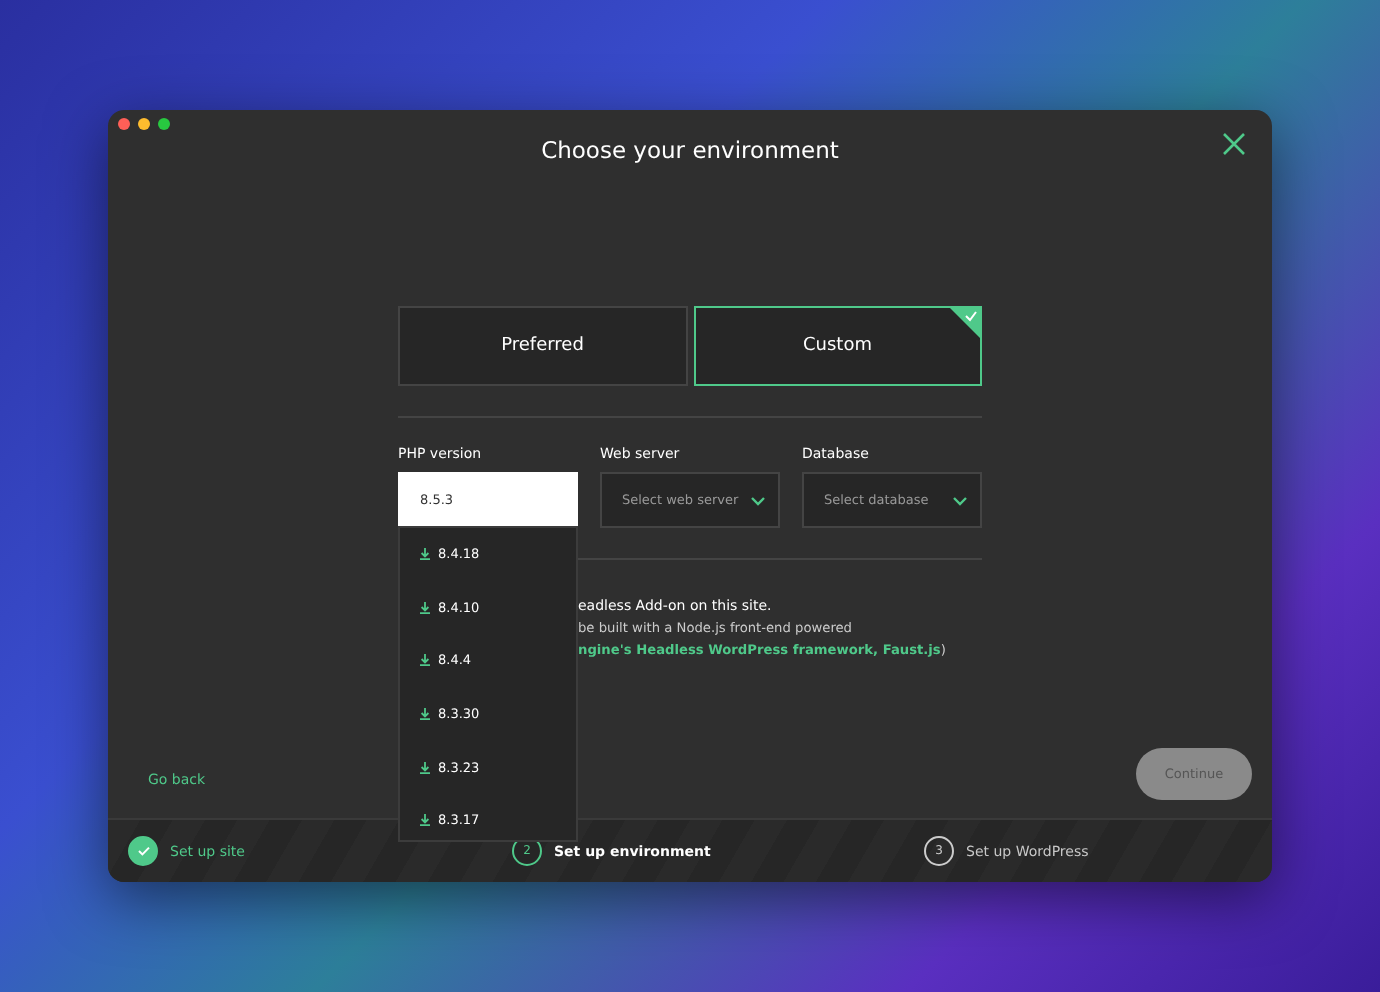 This screenshot has width=1380, height=992. Describe the element at coordinates (542, 346) in the screenshot. I see `option-card: Preferred` at that location.